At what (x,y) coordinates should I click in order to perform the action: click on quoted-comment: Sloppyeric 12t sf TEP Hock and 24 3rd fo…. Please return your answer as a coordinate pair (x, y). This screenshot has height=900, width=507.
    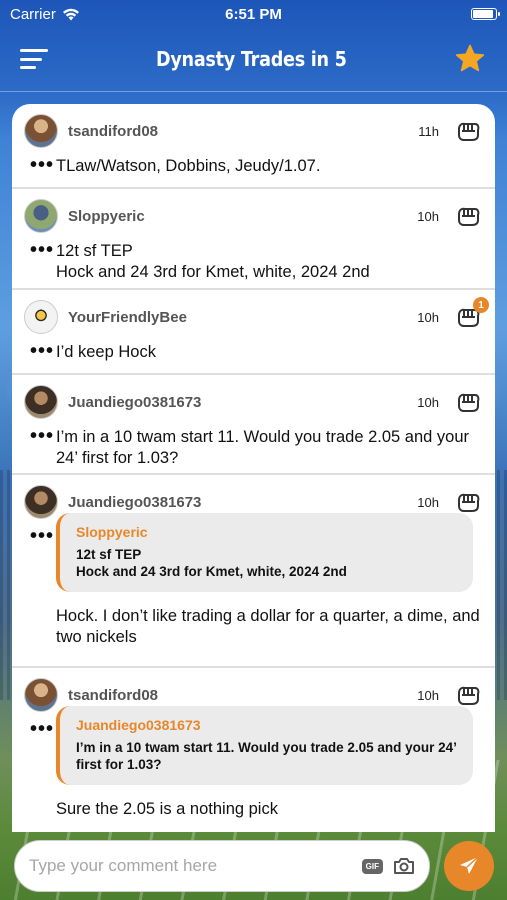
    Looking at the image, I should click on (264, 552).